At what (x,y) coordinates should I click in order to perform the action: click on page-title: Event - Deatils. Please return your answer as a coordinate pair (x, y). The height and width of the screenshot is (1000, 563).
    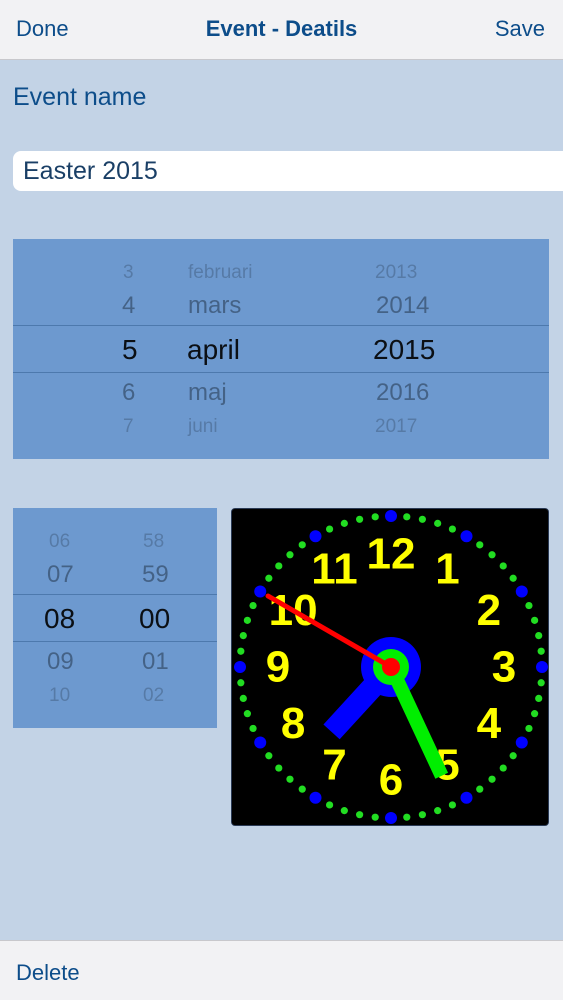
    Looking at the image, I should click on (281, 28).